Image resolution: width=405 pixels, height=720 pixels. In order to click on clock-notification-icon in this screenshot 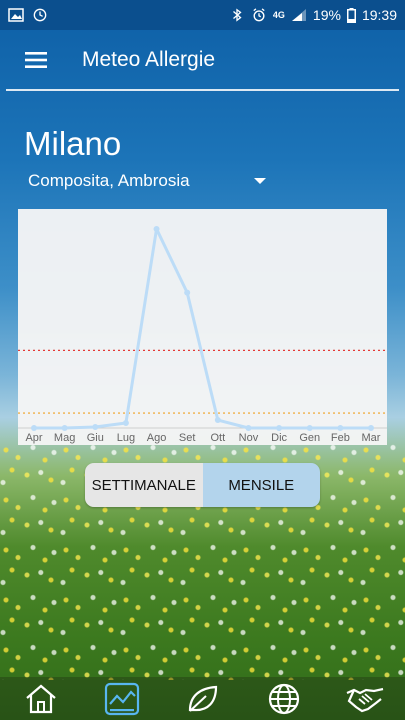, I will do `click(40, 15)`.